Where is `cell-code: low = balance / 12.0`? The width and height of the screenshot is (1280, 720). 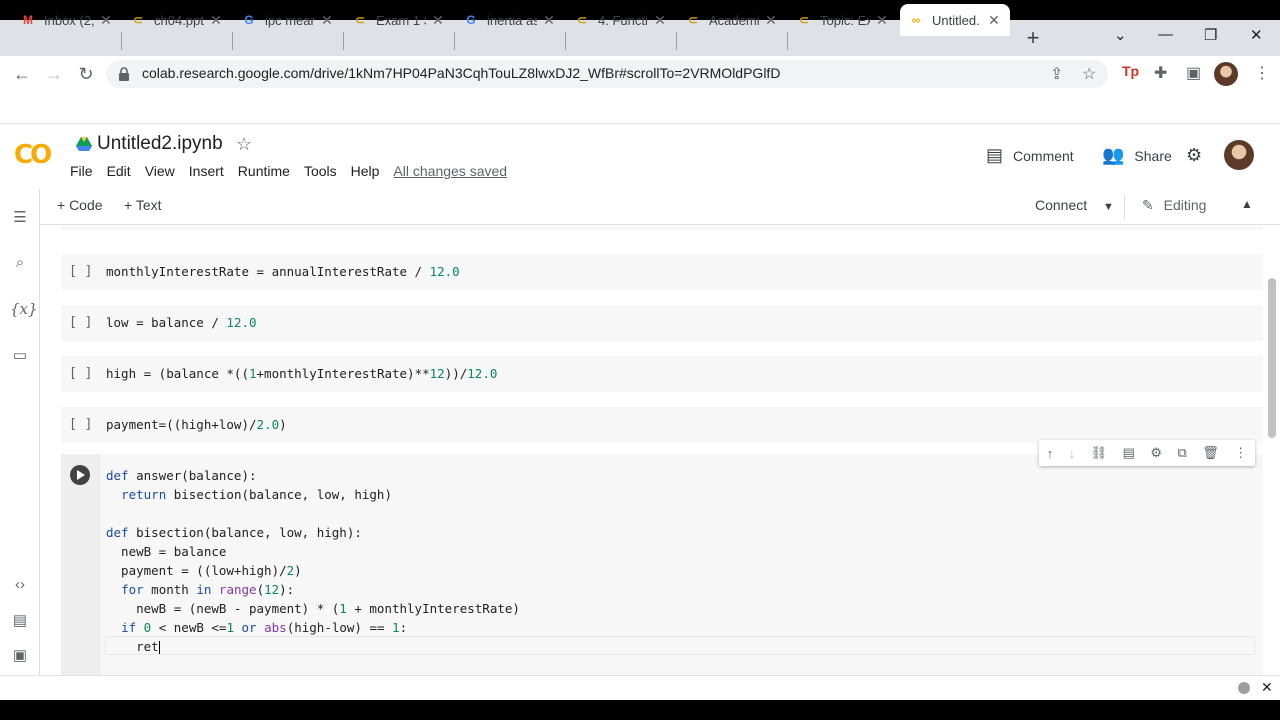 cell-code: low = balance / 12.0 is located at coordinates (181, 322).